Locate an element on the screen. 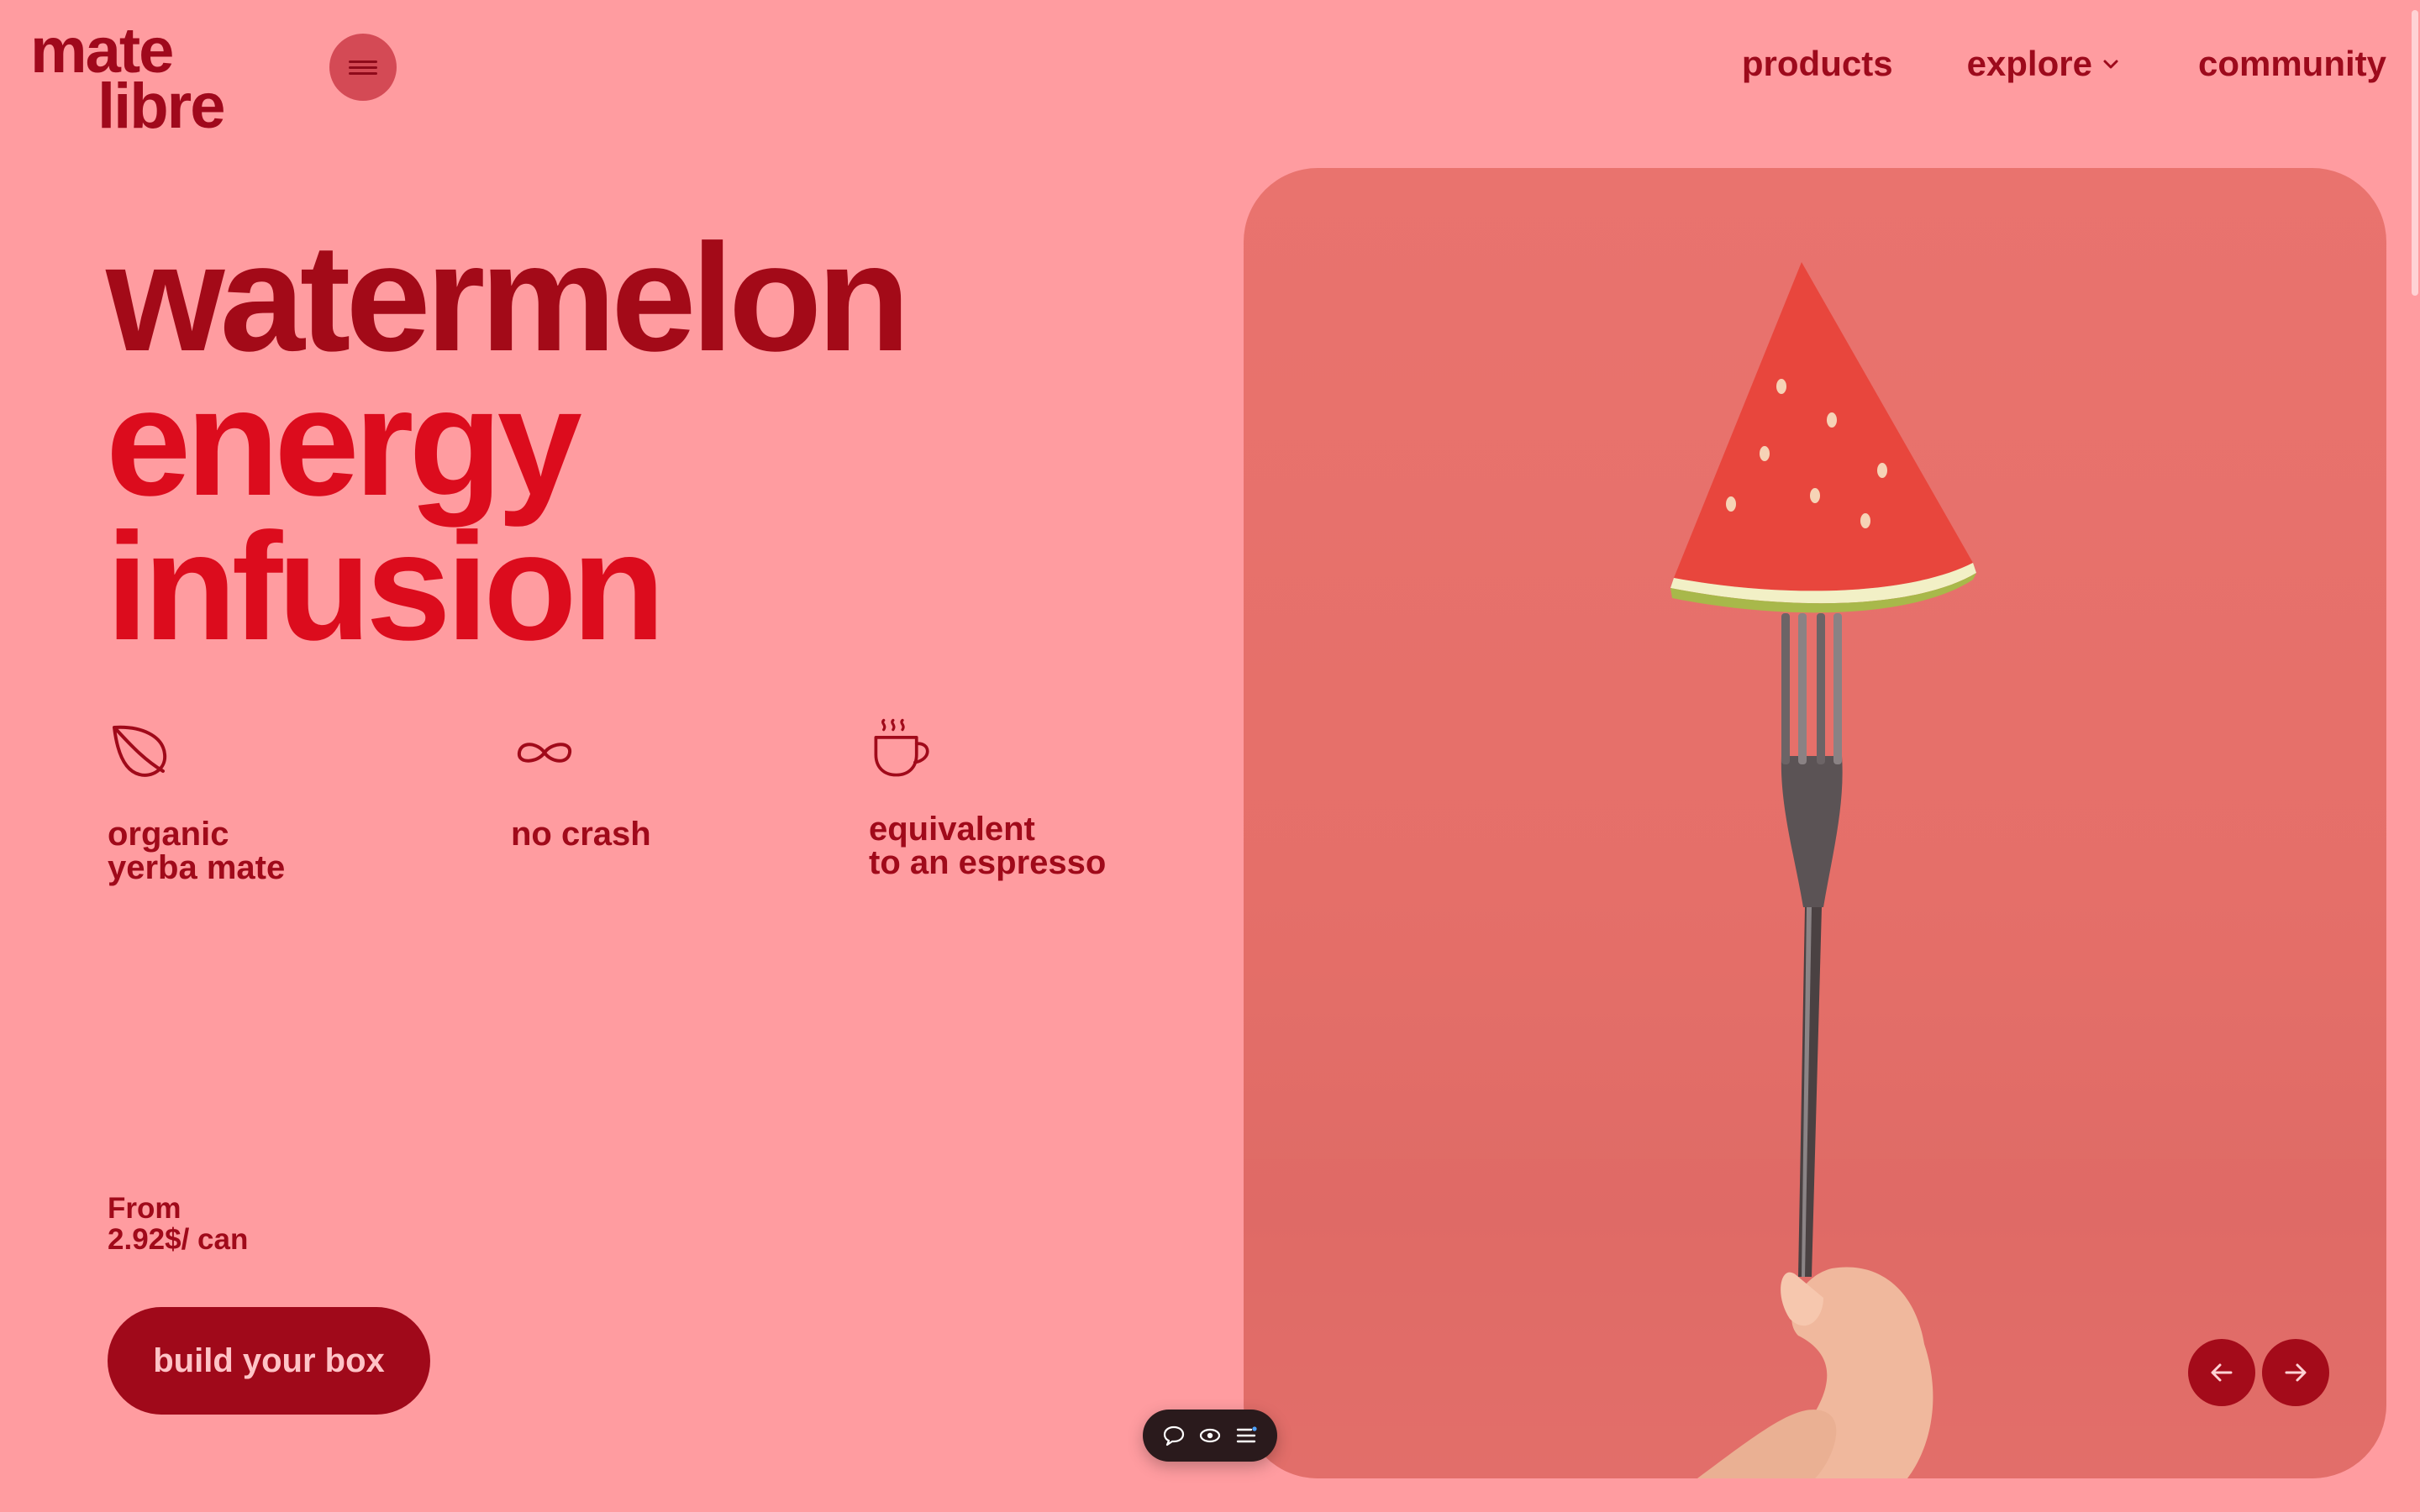 The width and height of the screenshot is (2420, 1512). arrow-right-icon is located at coordinates (2296, 1372).